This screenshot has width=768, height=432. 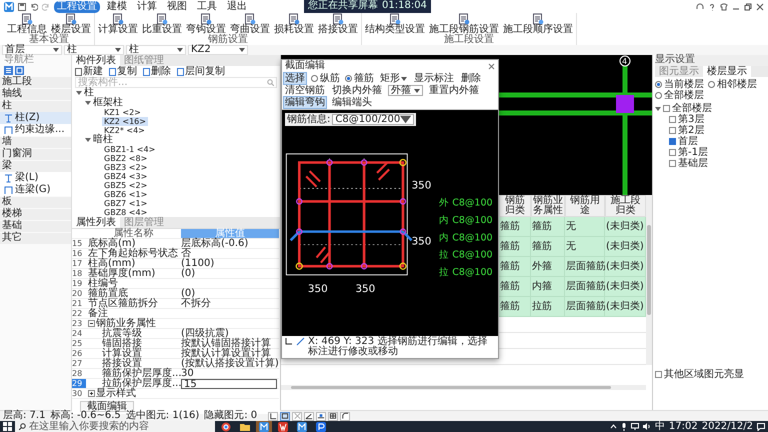 I want to click on angle-icon, so click(x=309, y=416).